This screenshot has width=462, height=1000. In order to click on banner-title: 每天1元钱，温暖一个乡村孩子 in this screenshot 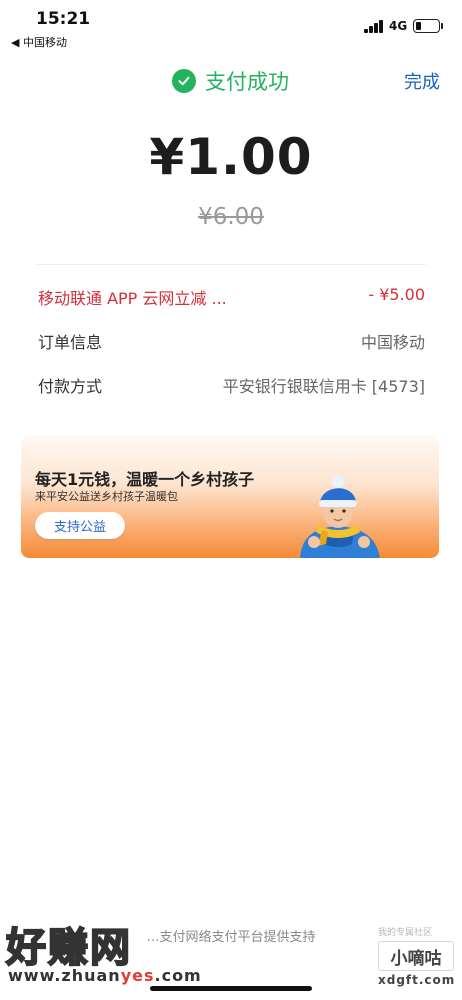, I will do `click(145, 479)`.